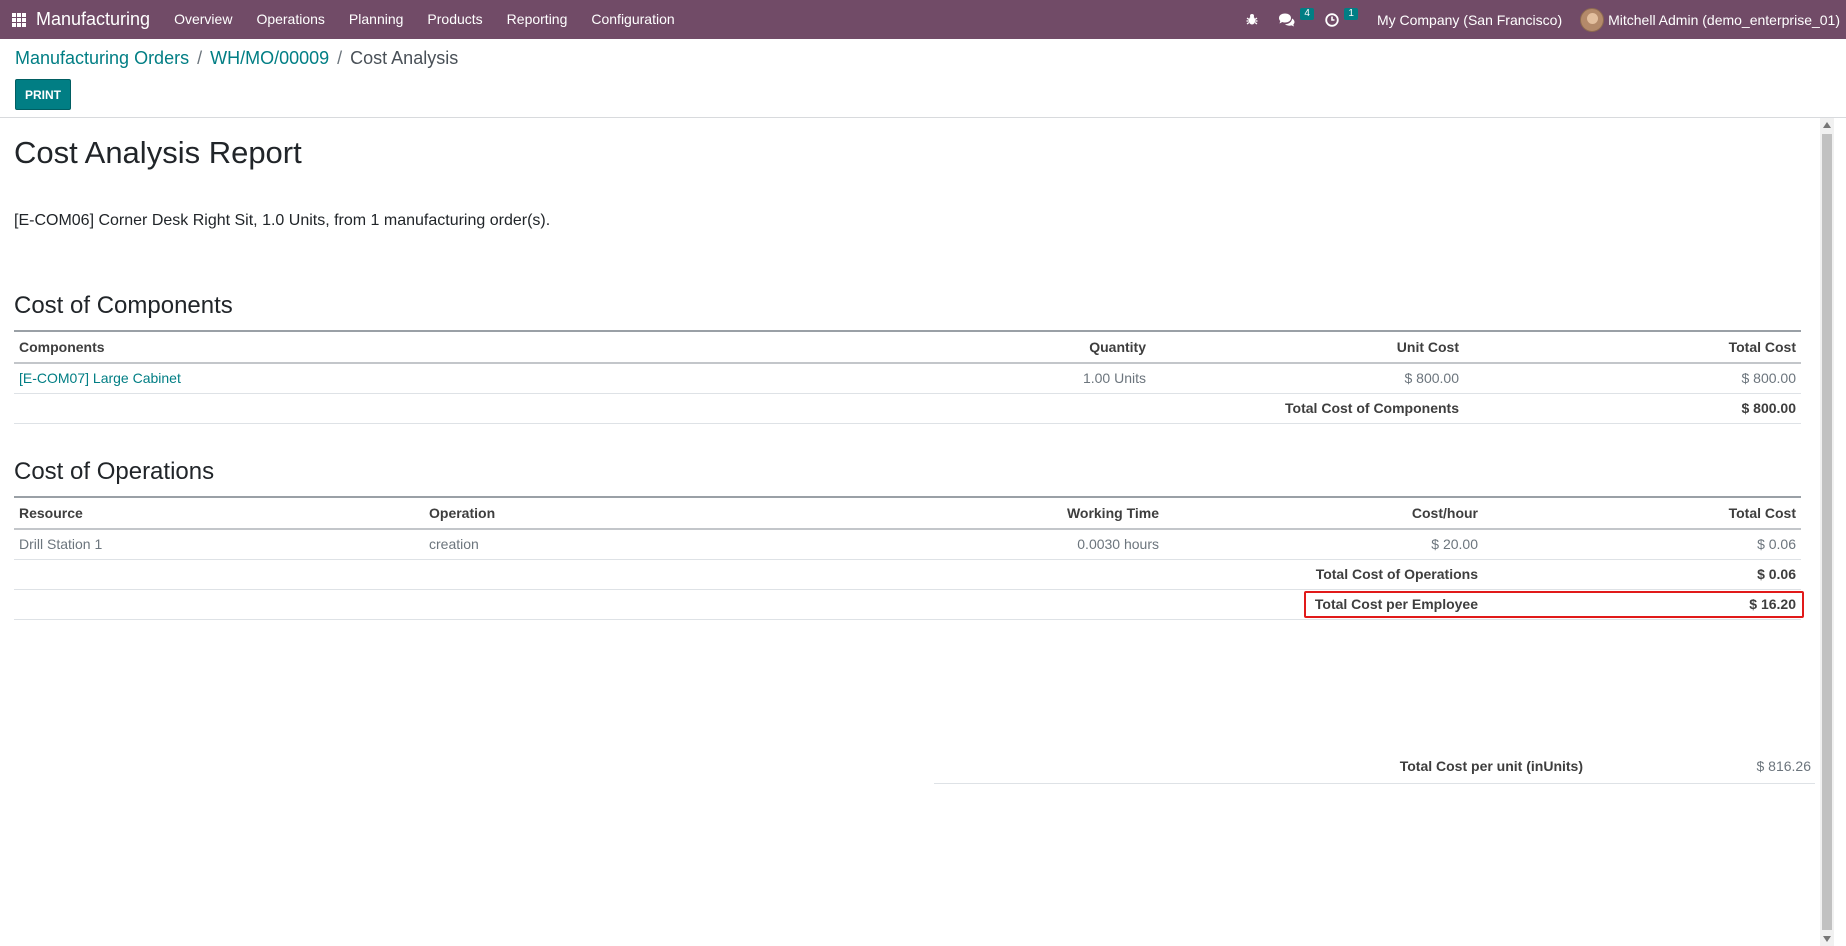 This screenshot has width=1846, height=946. I want to click on col-components: Components, so click(329, 347).